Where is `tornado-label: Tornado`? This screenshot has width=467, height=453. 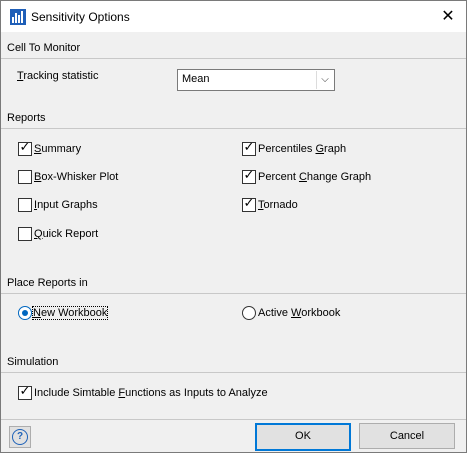 tornado-label: Tornado is located at coordinates (278, 205).